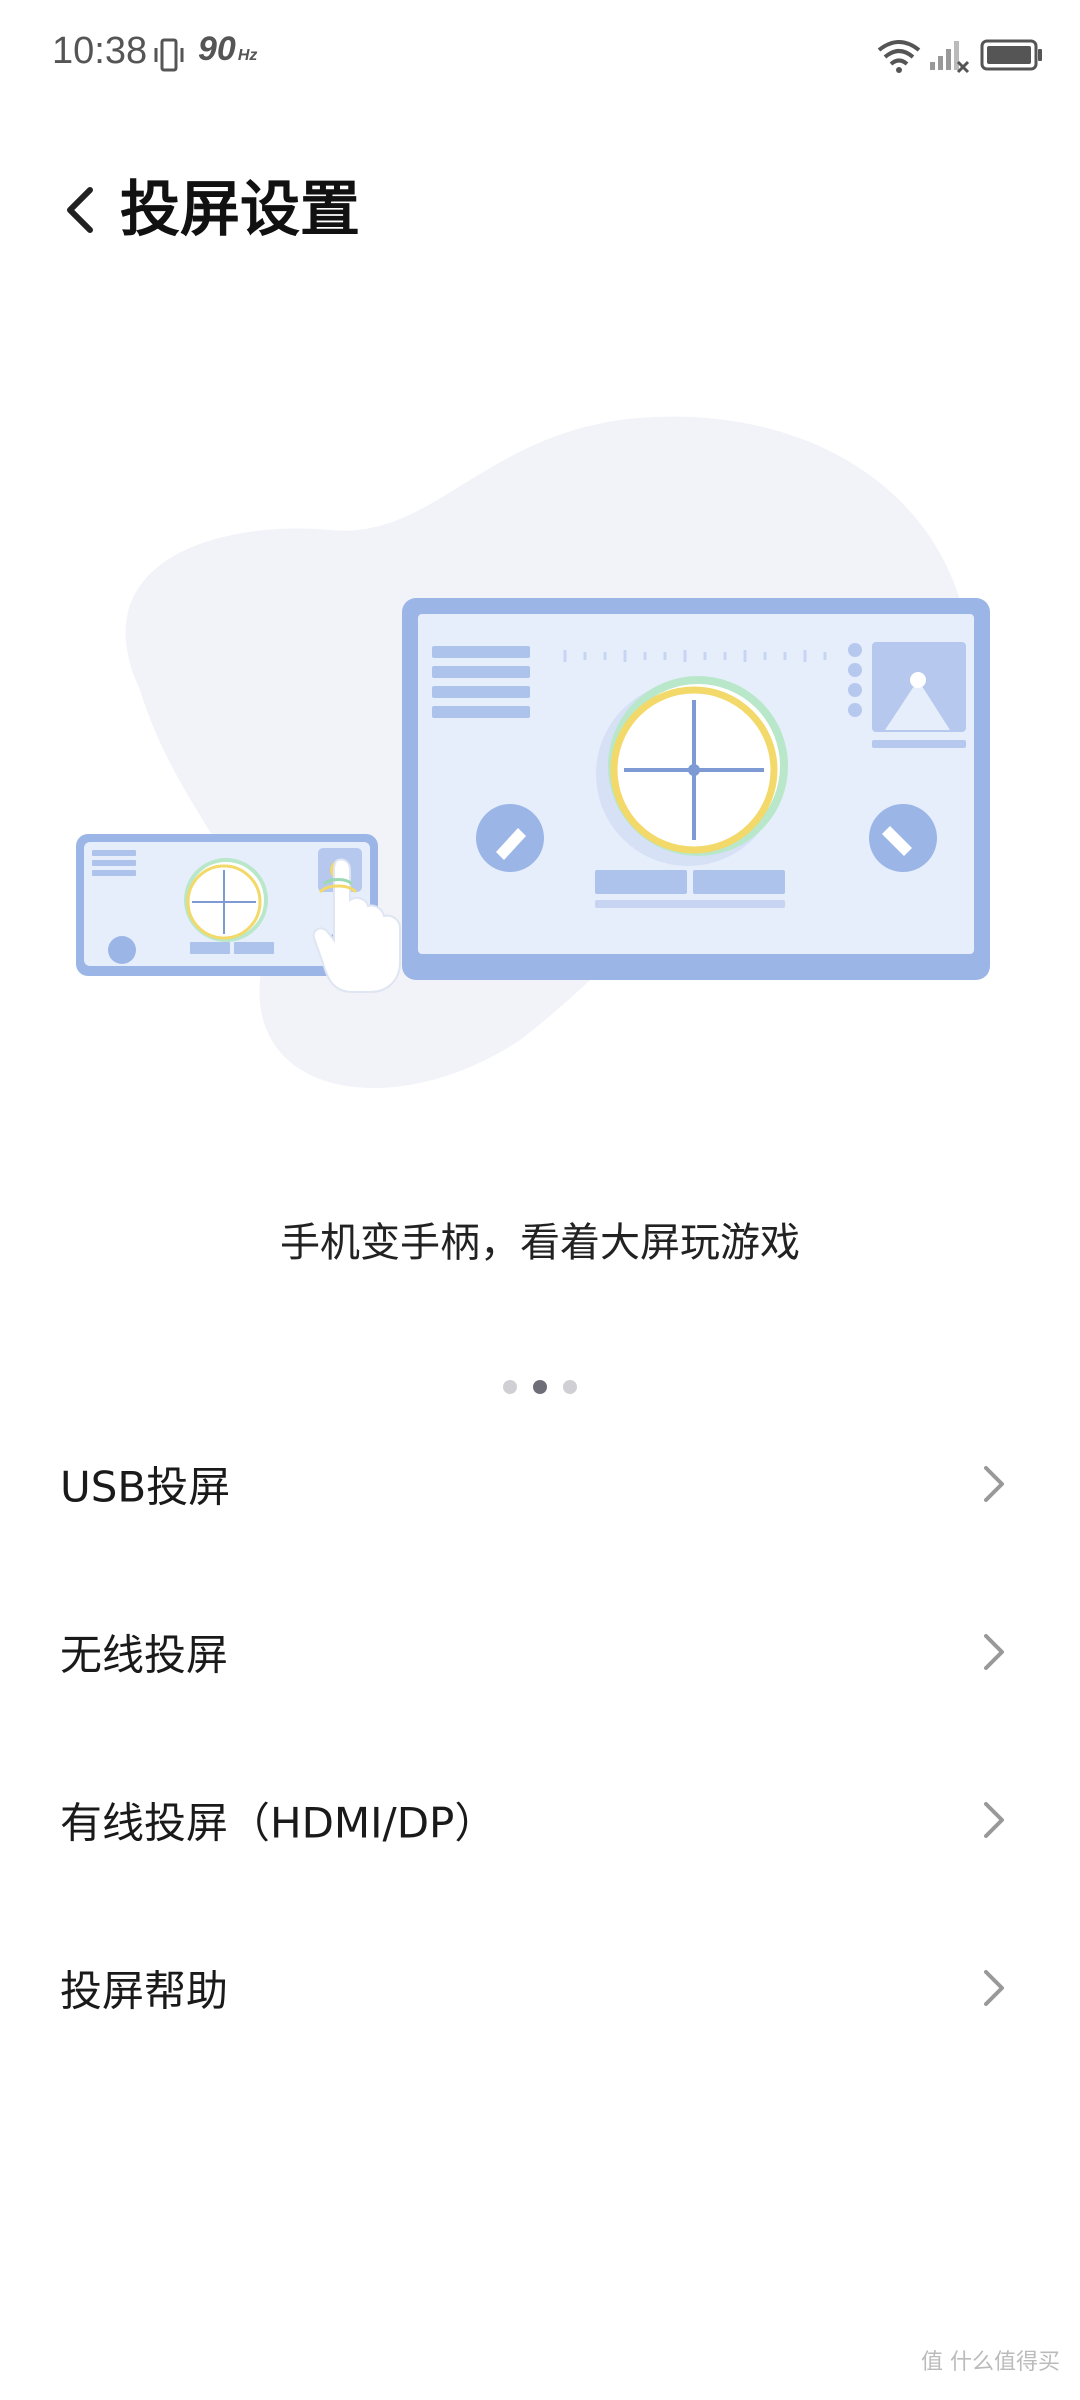 Image resolution: width=1080 pixels, height=2400 pixels. What do you see at coordinates (278, 1823) in the screenshot?
I see `menu-item-label: 有线投屏（HDMI/DP）` at bounding box center [278, 1823].